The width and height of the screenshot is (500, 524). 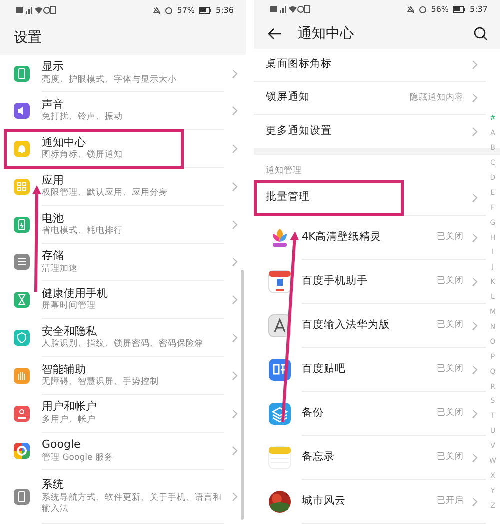 What do you see at coordinates (78, 458) in the screenshot?
I see `setting-subtitle: 管理 Google 服务` at bounding box center [78, 458].